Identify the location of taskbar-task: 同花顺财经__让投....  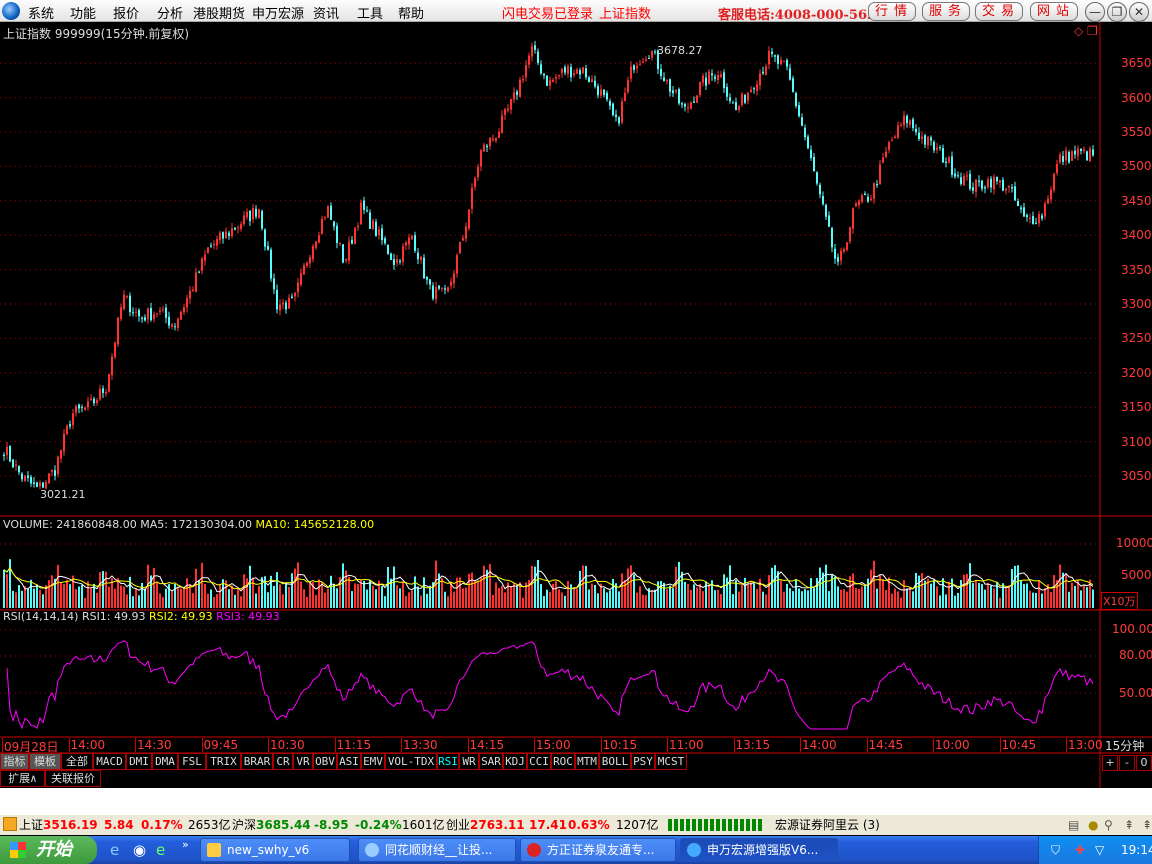
(437, 850).